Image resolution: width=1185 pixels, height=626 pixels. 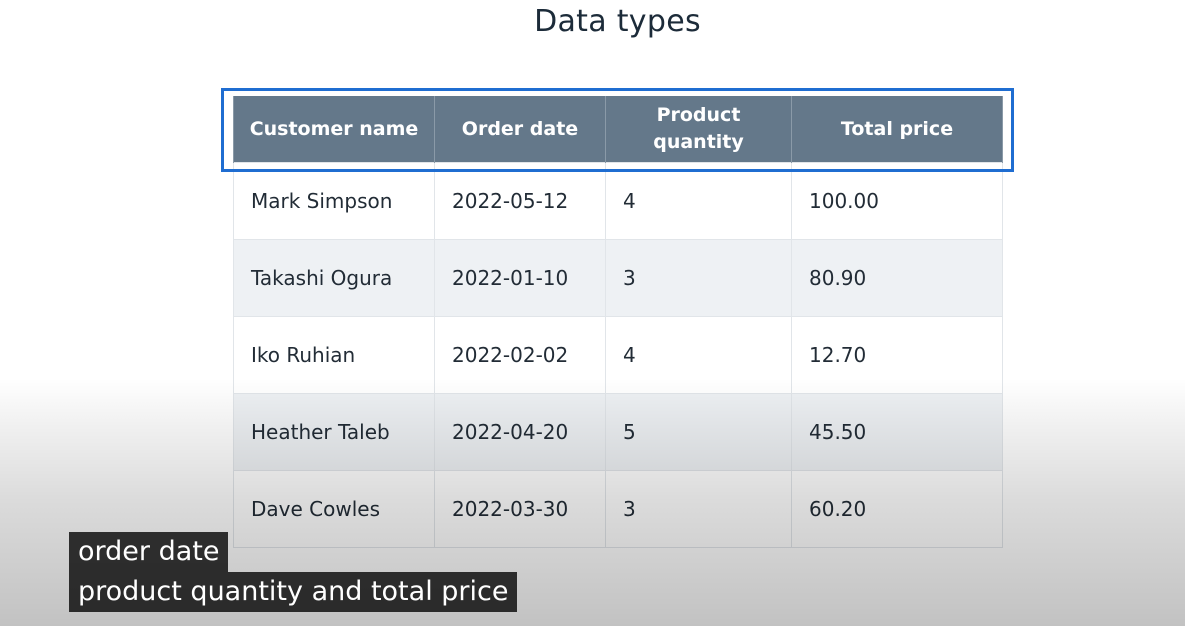 I want to click on table-row: Heather Taleb 2022-04-20 5 45.50, so click(x=618, y=432).